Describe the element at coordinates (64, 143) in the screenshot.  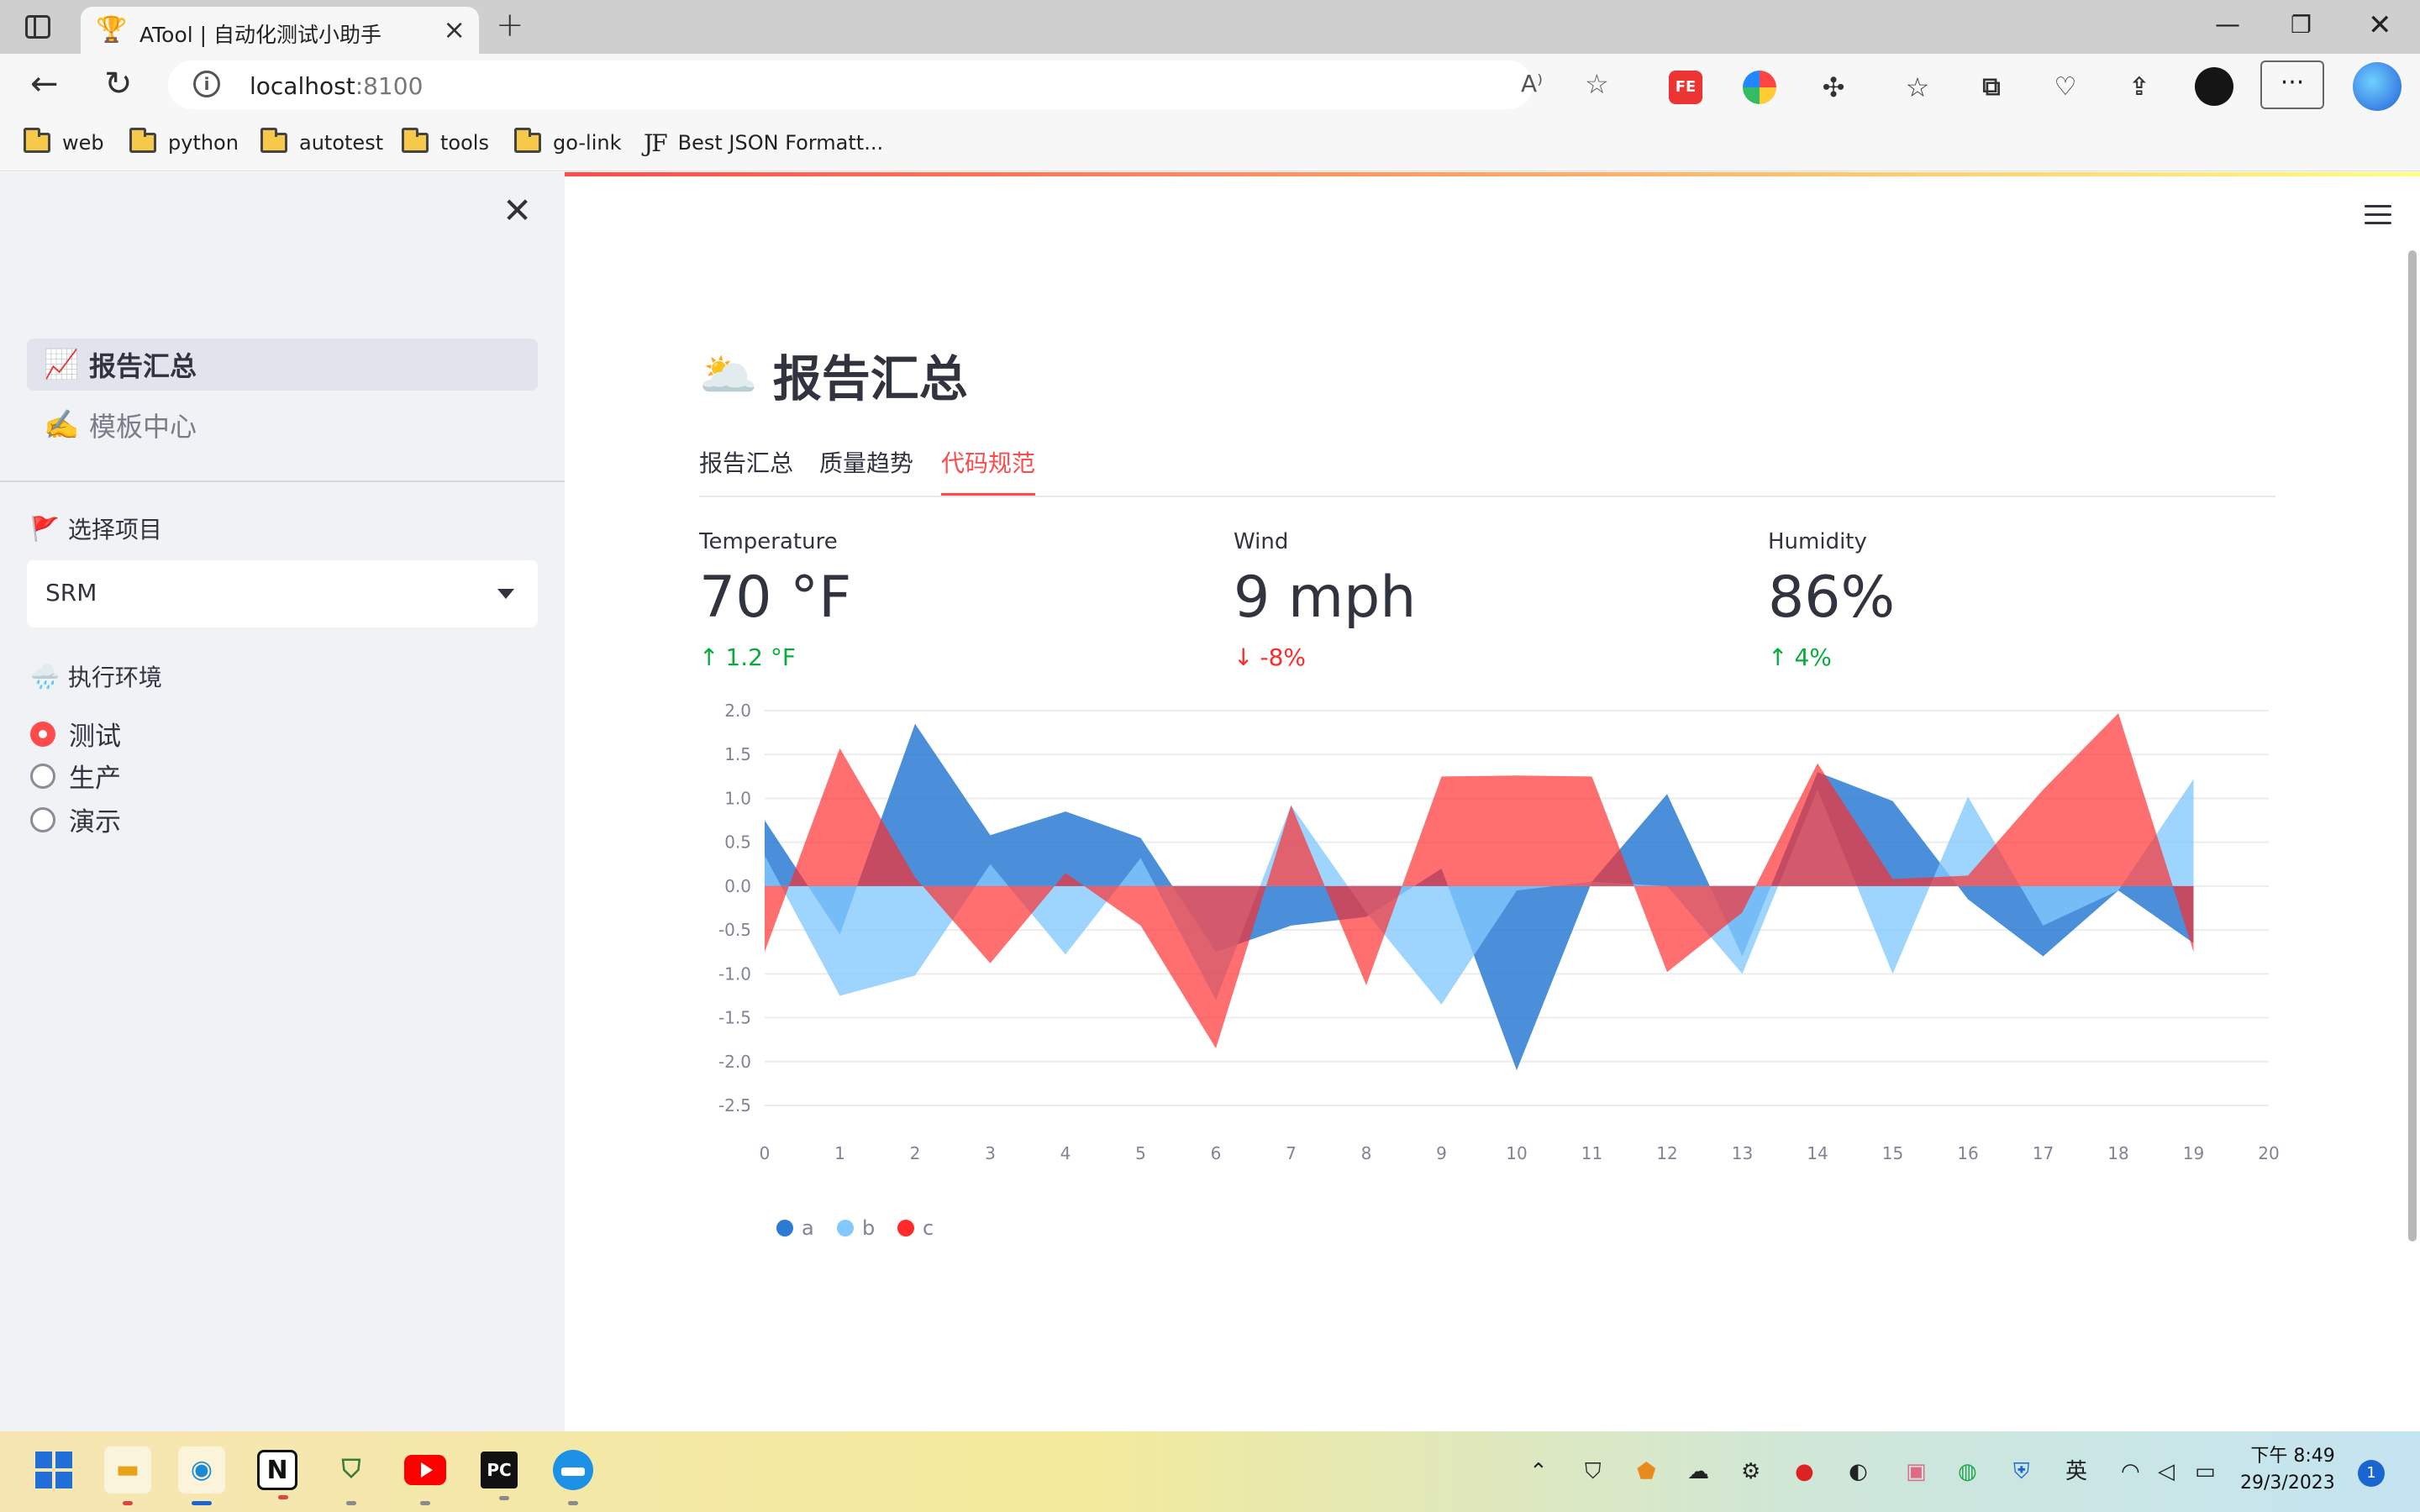
I see `bookmark-web: web` at that location.